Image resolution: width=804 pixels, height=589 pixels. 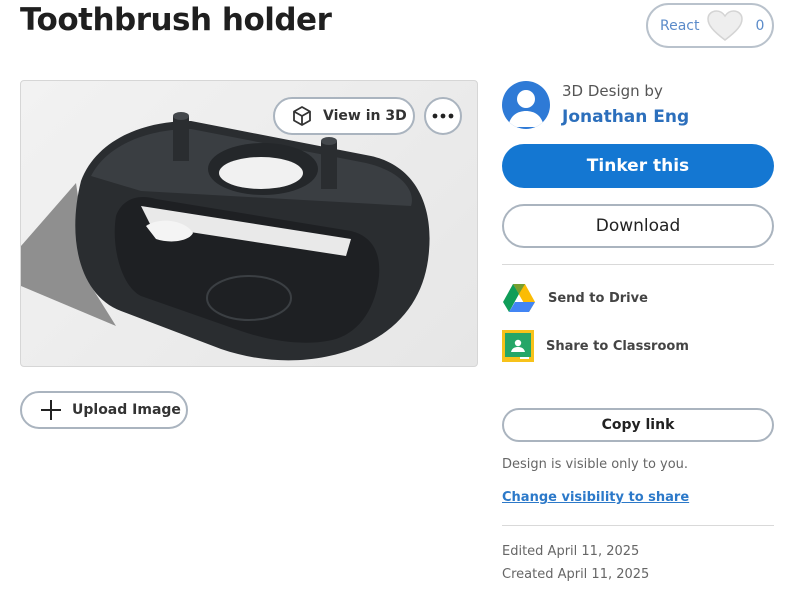 I want to click on edited-date: Edited April 11, 2025, so click(x=571, y=551).